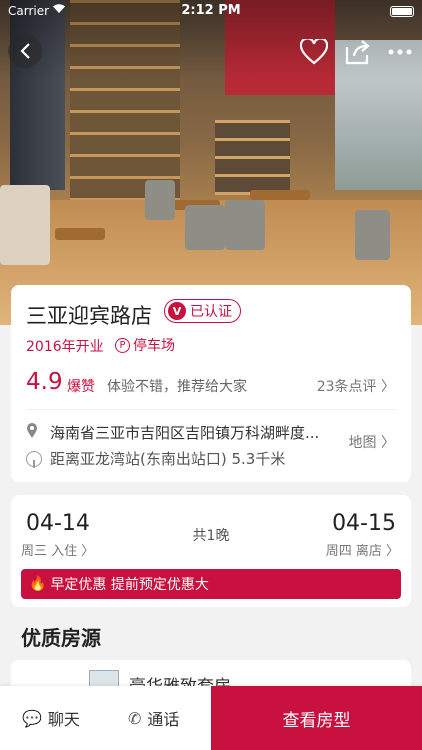 The image size is (422, 750). I want to click on more-icon, so click(400, 52).